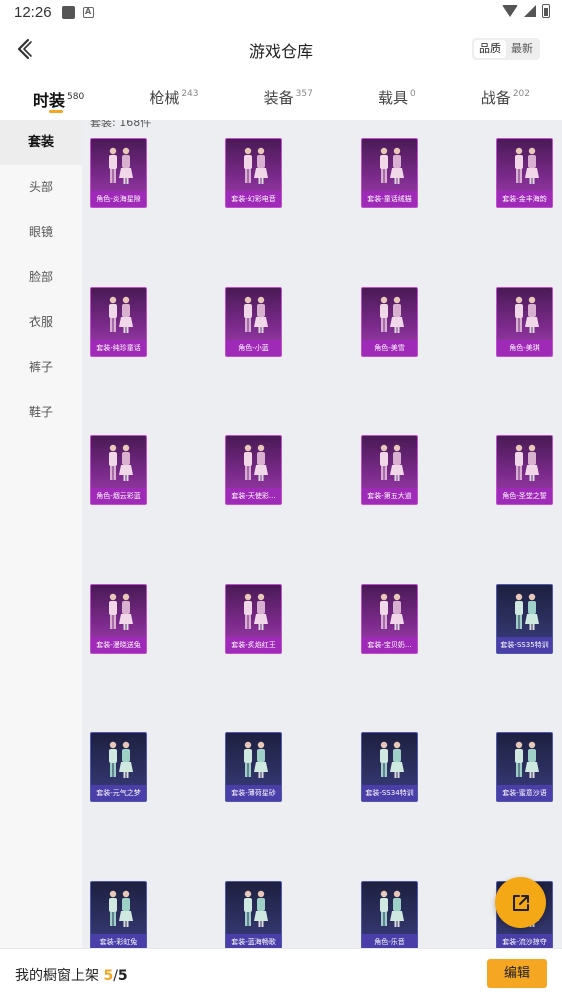  I want to click on tab-count: 357, so click(304, 94).